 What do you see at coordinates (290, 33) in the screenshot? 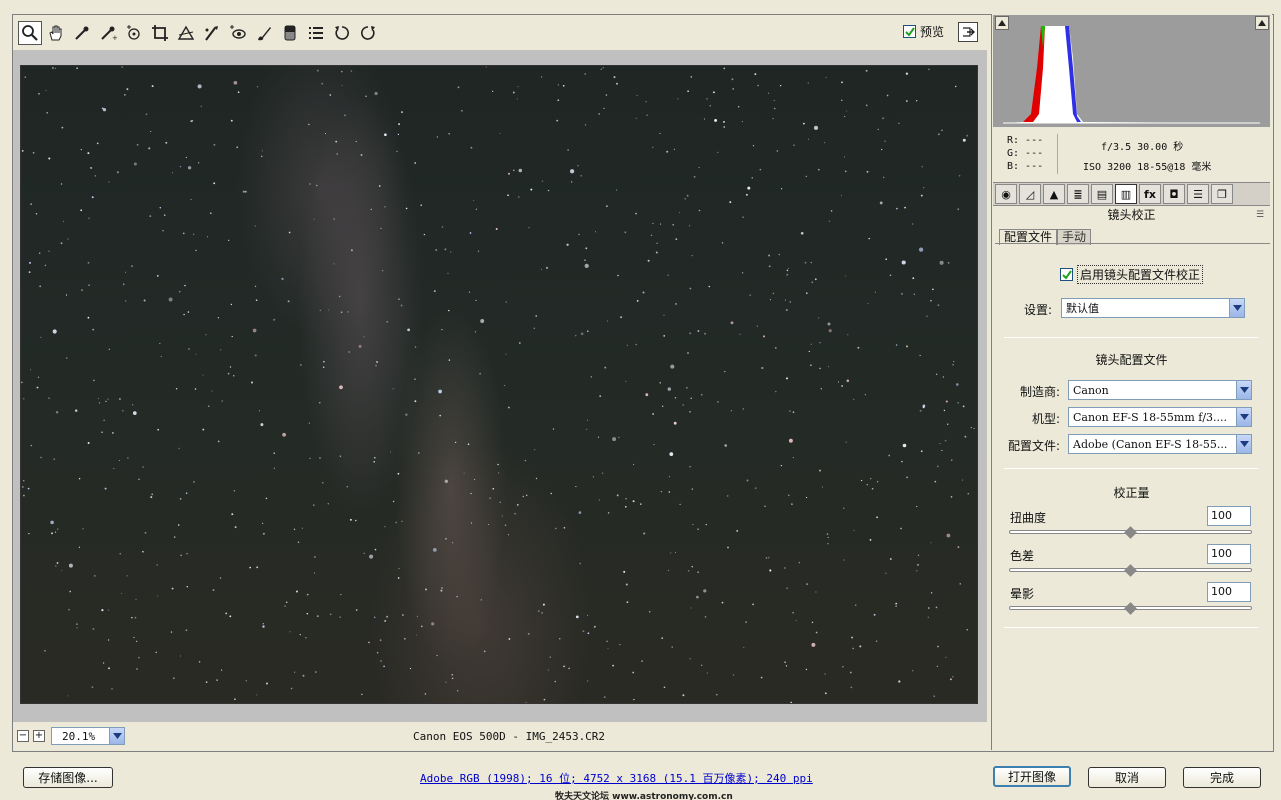
I see `graduated-filter-icon` at bounding box center [290, 33].